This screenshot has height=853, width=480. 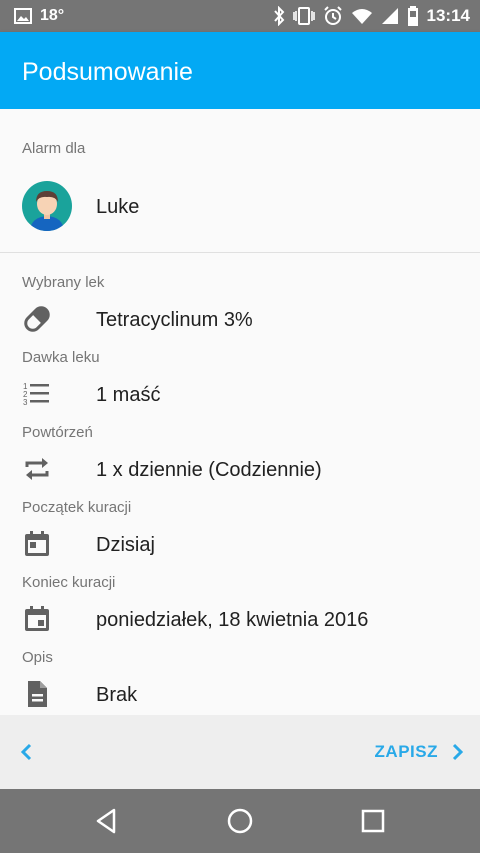 What do you see at coordinates (406, 751) in the screenshot?
I see `save-button-label: ZAPISZ` at bounding box center [406, 751].